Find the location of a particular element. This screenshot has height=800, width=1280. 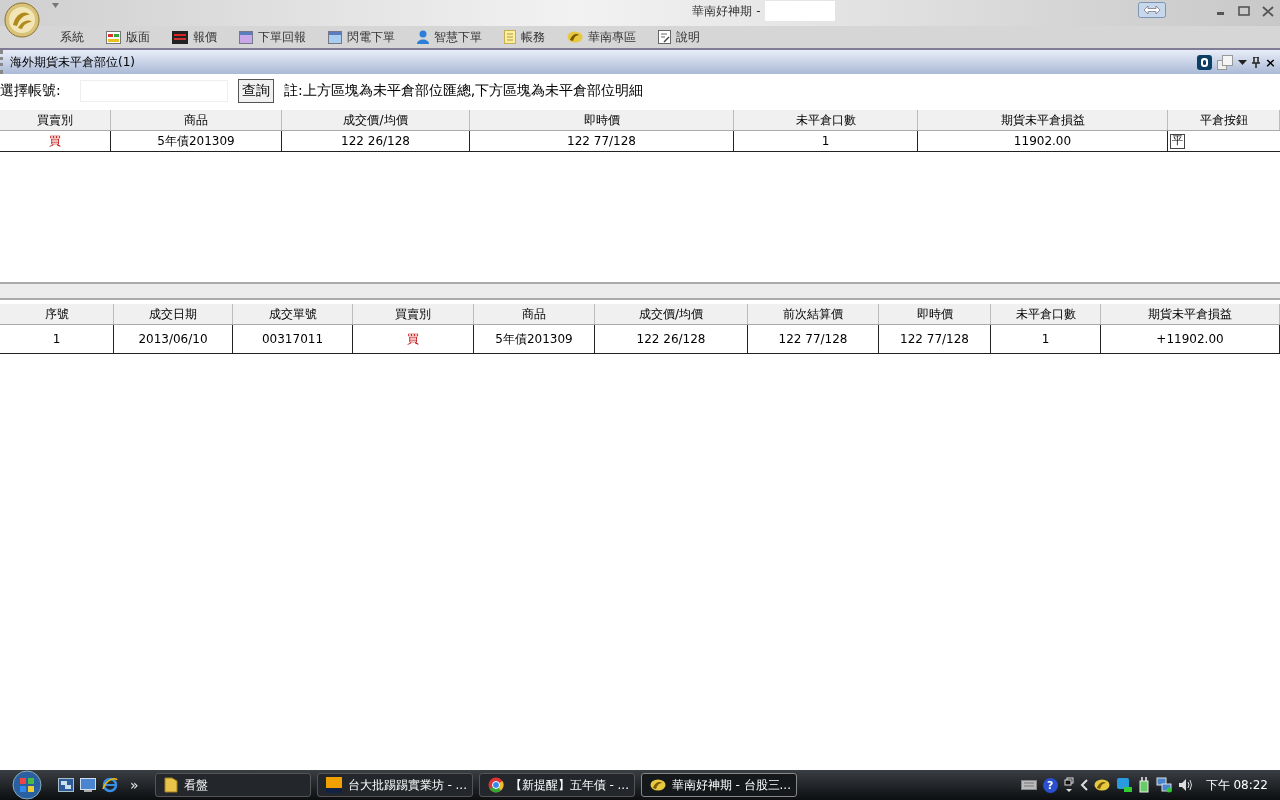

help-icon: ? is located at coordinates (1050, 785).